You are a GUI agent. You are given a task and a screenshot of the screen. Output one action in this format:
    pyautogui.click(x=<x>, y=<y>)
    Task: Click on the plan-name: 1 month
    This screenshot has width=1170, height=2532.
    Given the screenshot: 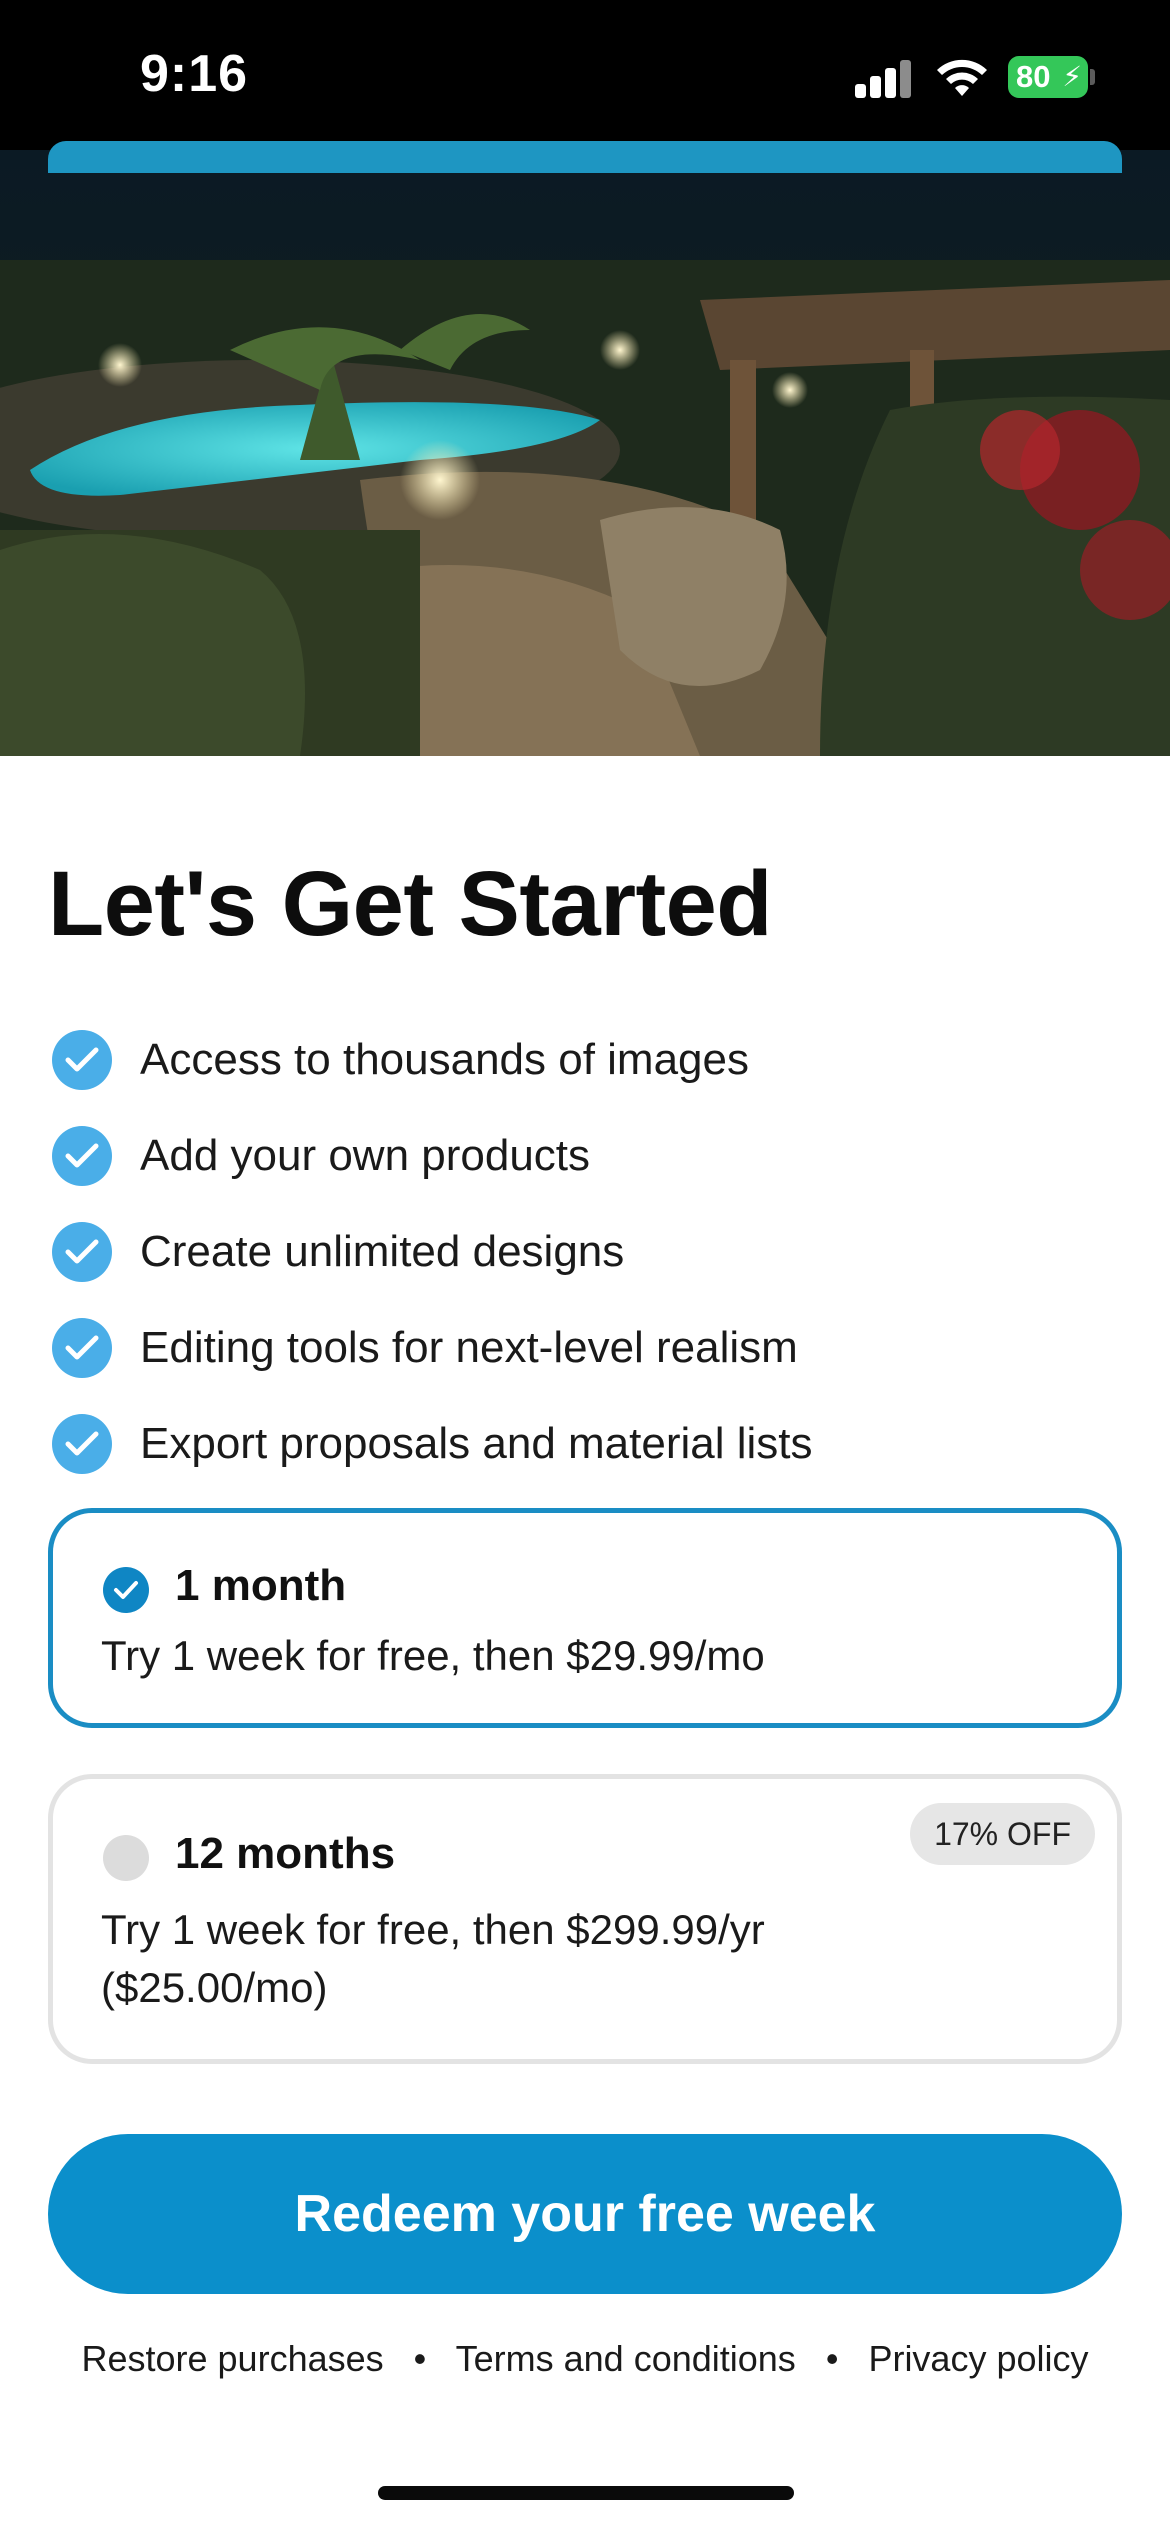 What is the action you would take?
    pyautogui.click(x=261, y=1585)
    